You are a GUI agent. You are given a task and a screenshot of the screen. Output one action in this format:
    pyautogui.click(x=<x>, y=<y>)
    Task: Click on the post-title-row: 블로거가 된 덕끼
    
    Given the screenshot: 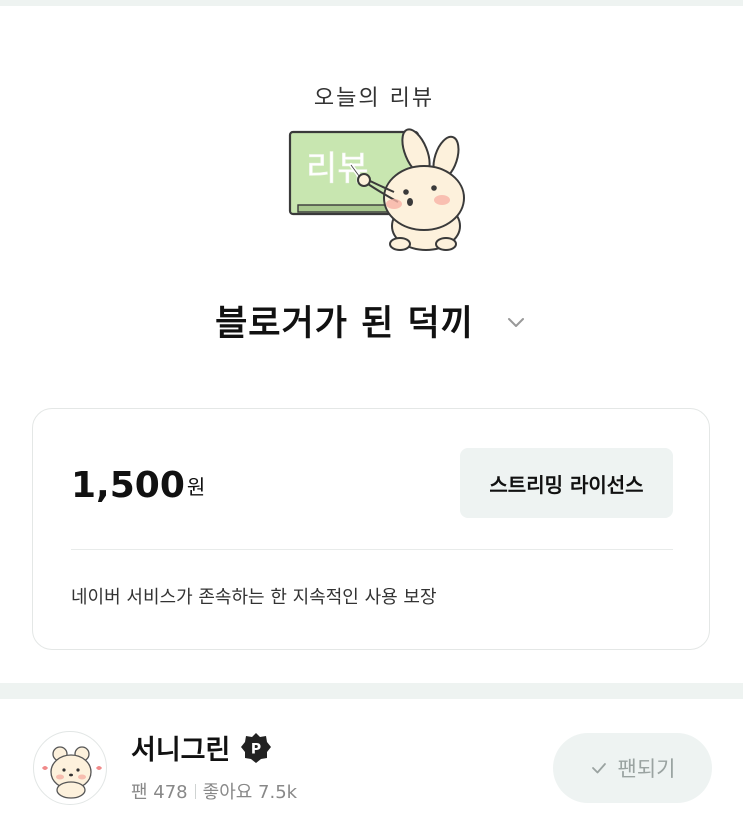 What is the action you would take?
    pyautogui.click(x=371, y=320)
    